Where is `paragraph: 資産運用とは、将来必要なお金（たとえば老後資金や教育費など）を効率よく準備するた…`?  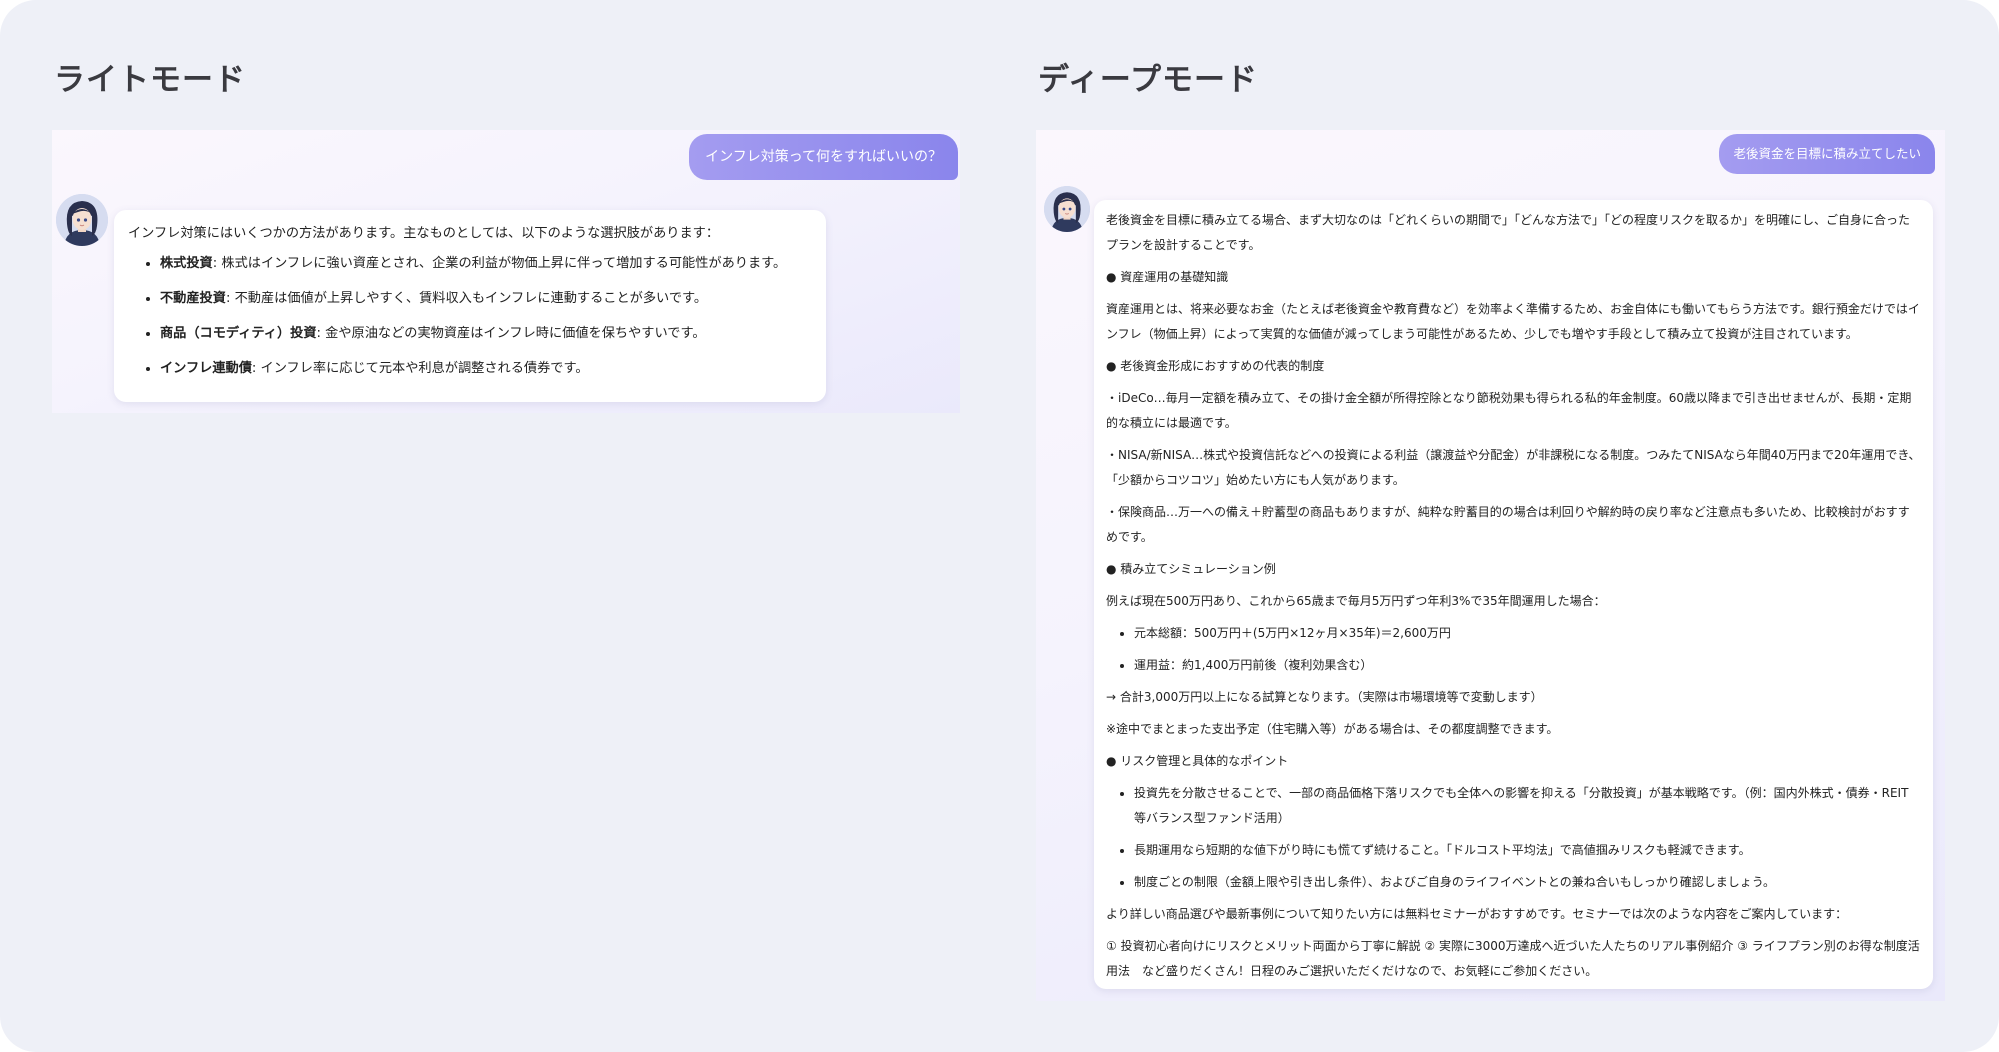 paragraph: 資産運用とは、将来必要なお金（たとえば老後資金や教育費など）を効率よく準備するた… is located at coordinates (1513, 321).